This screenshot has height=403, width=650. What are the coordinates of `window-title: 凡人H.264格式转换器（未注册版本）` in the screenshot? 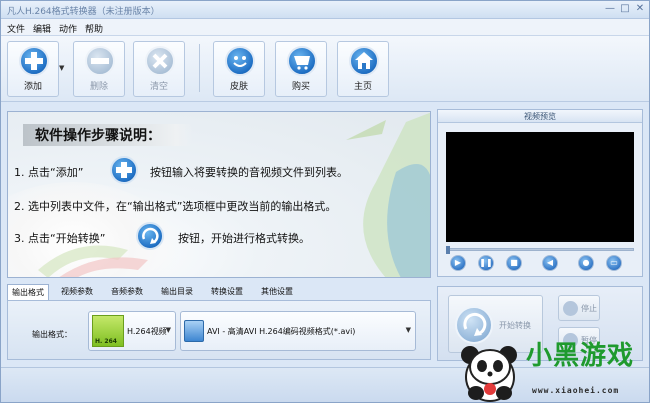 It's located at (83, 12).